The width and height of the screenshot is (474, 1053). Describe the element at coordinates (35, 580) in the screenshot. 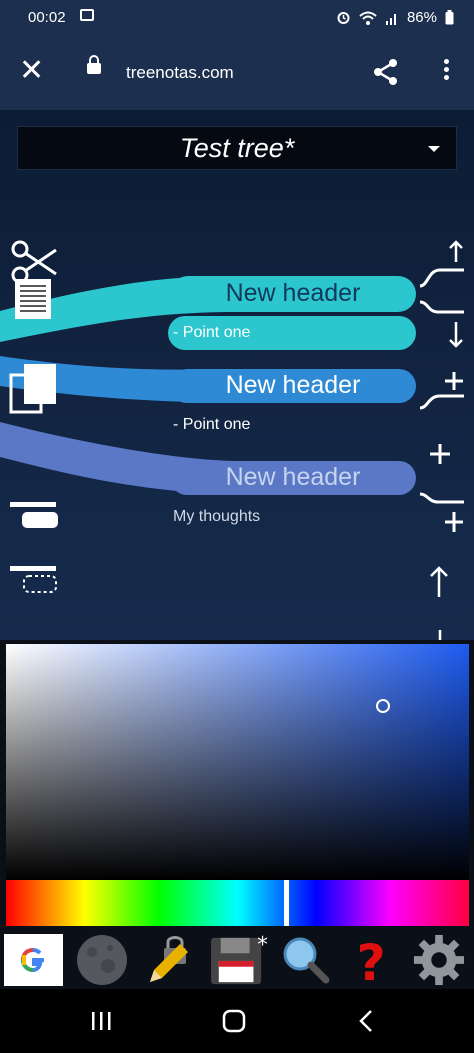

I see `add-empty-box-icon` at that location.